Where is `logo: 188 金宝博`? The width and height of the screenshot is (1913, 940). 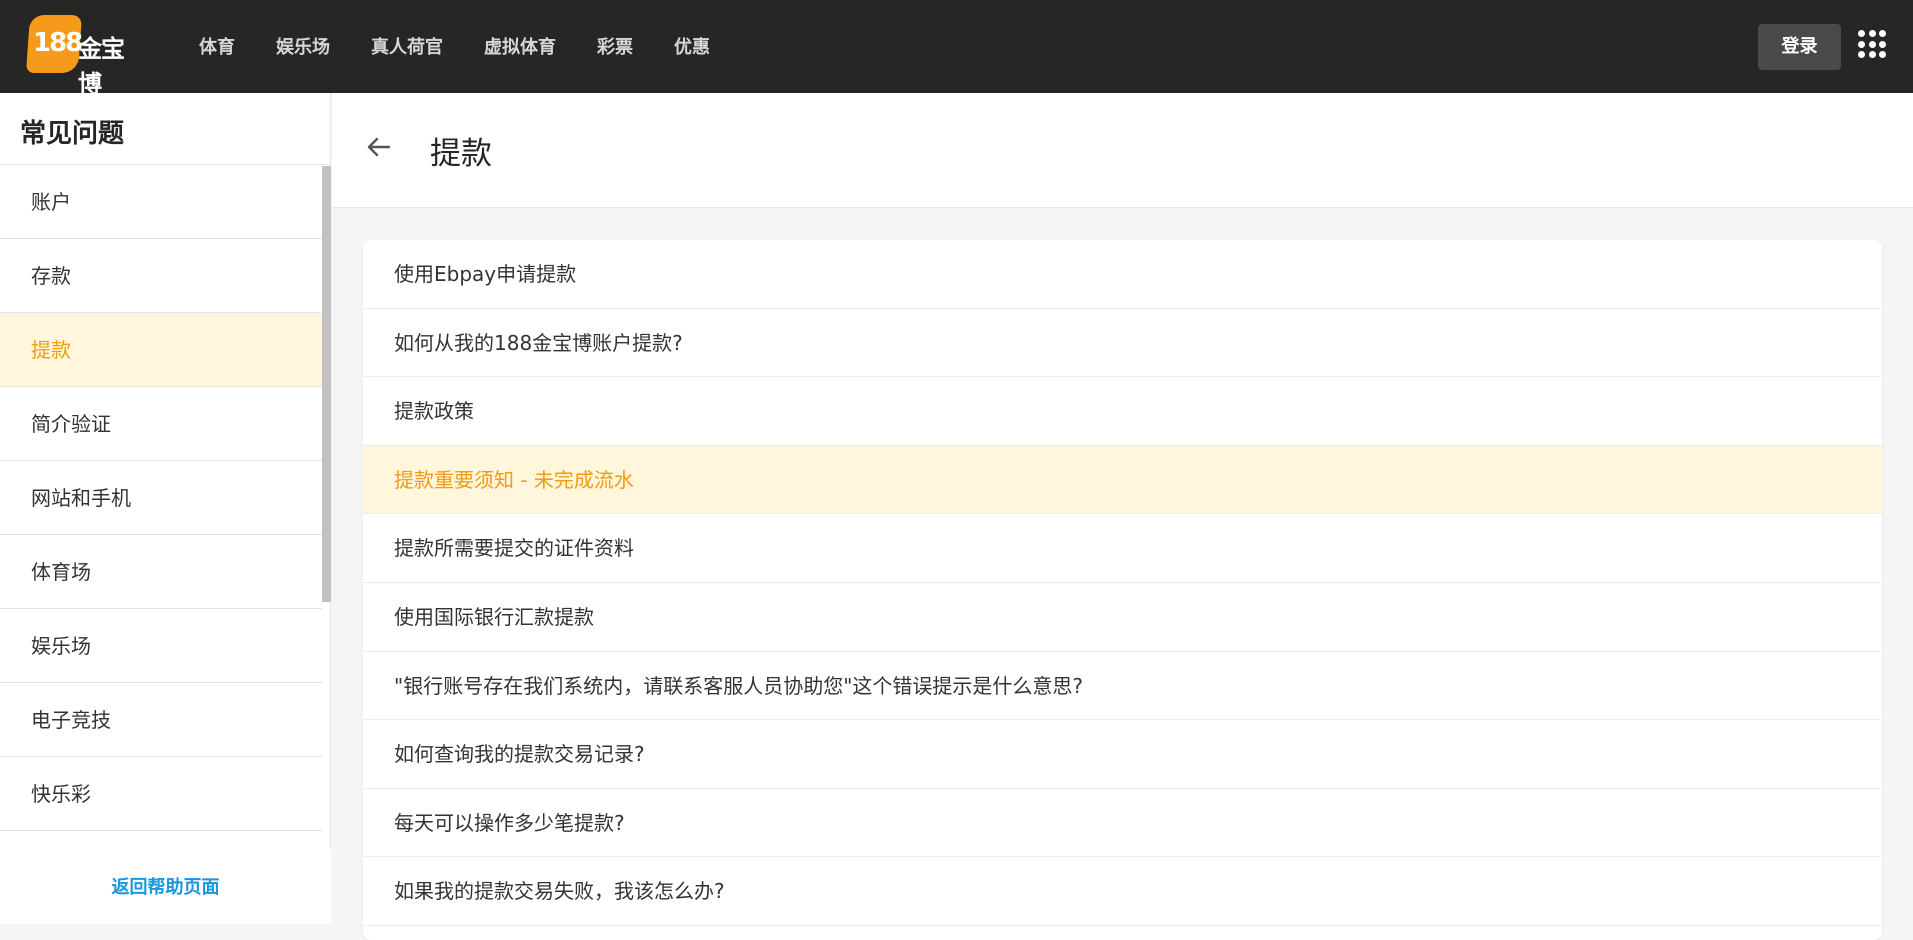 logo: 188 金宝博 is located at coordinates (82, 56).